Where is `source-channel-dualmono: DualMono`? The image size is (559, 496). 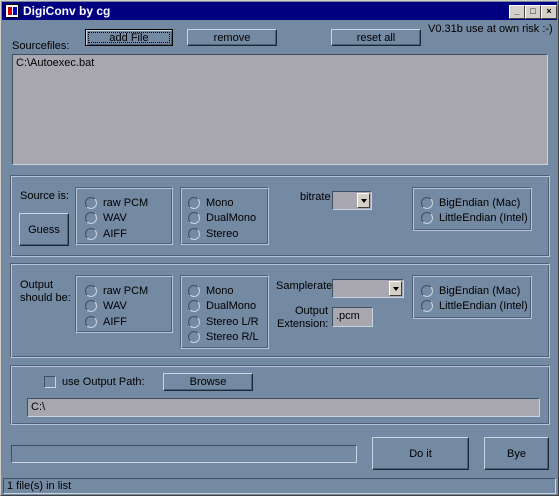 source-channel-dualmono: DualMono is located at coordinates (222, 218).